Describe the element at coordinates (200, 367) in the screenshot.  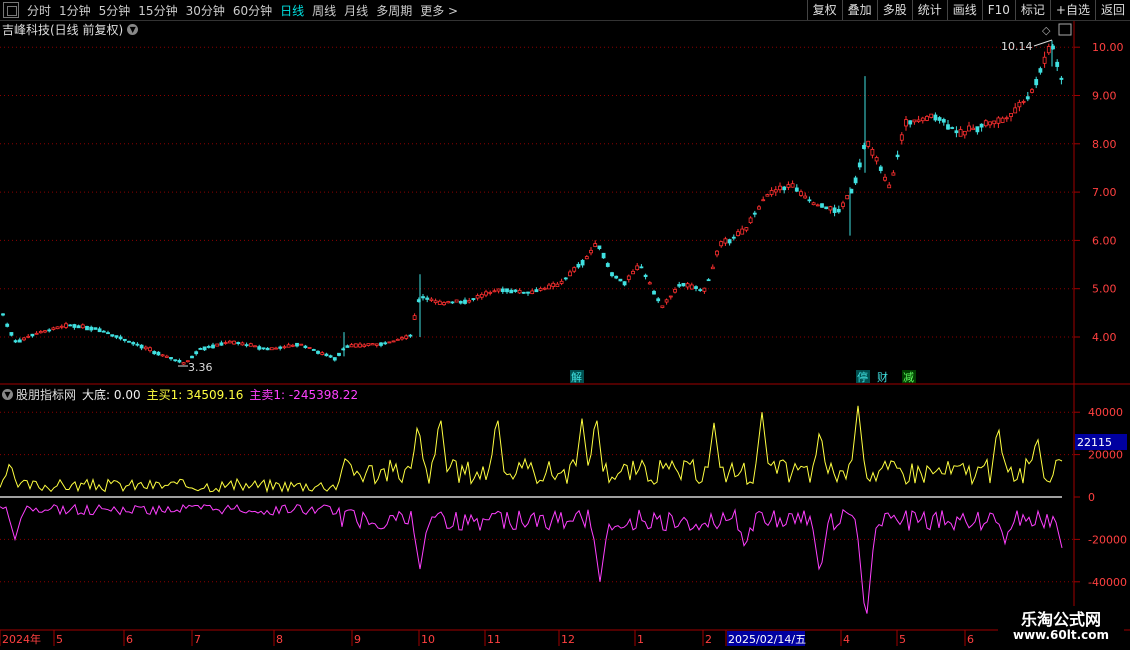
I see `low-price-label: 3.36` at that location.